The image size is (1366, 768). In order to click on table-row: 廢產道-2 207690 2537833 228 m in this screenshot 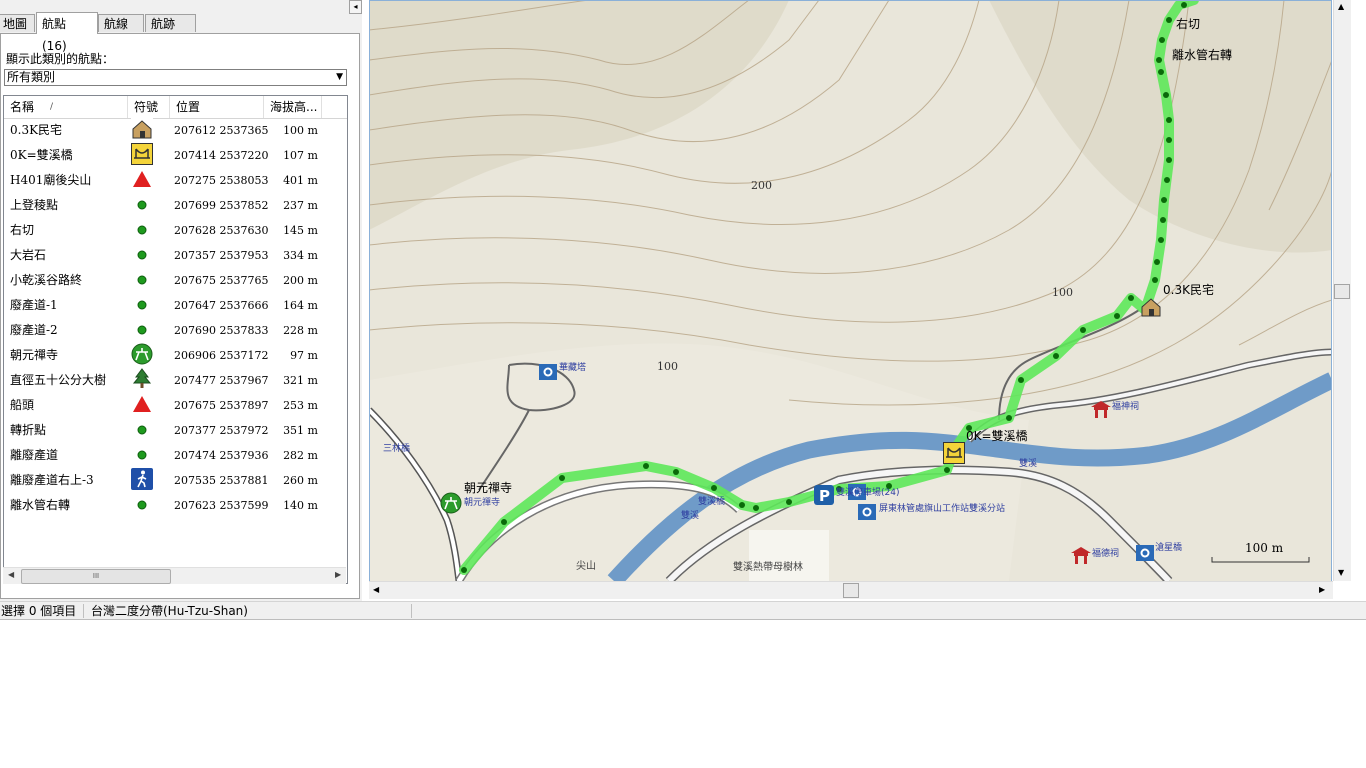, I will do `click(175, 330)`.